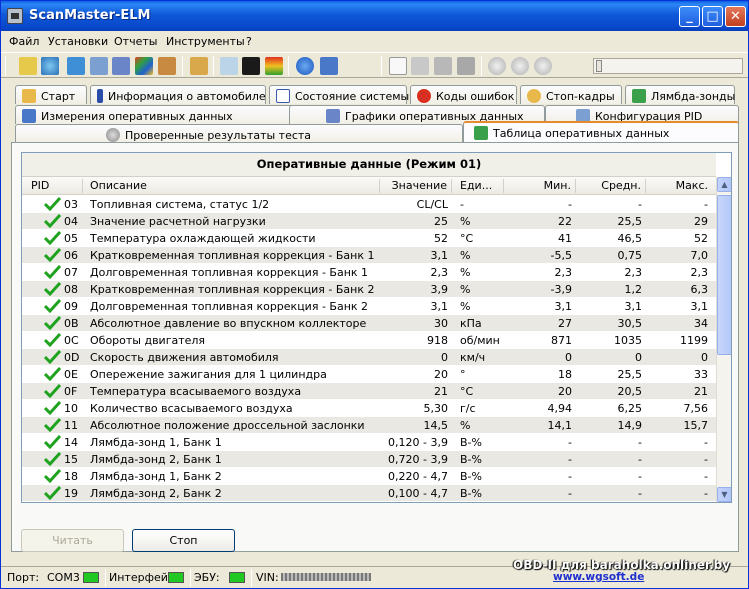 The image size is (749, 589). I want to click on cell-value: 5,30, so click(436, 408).